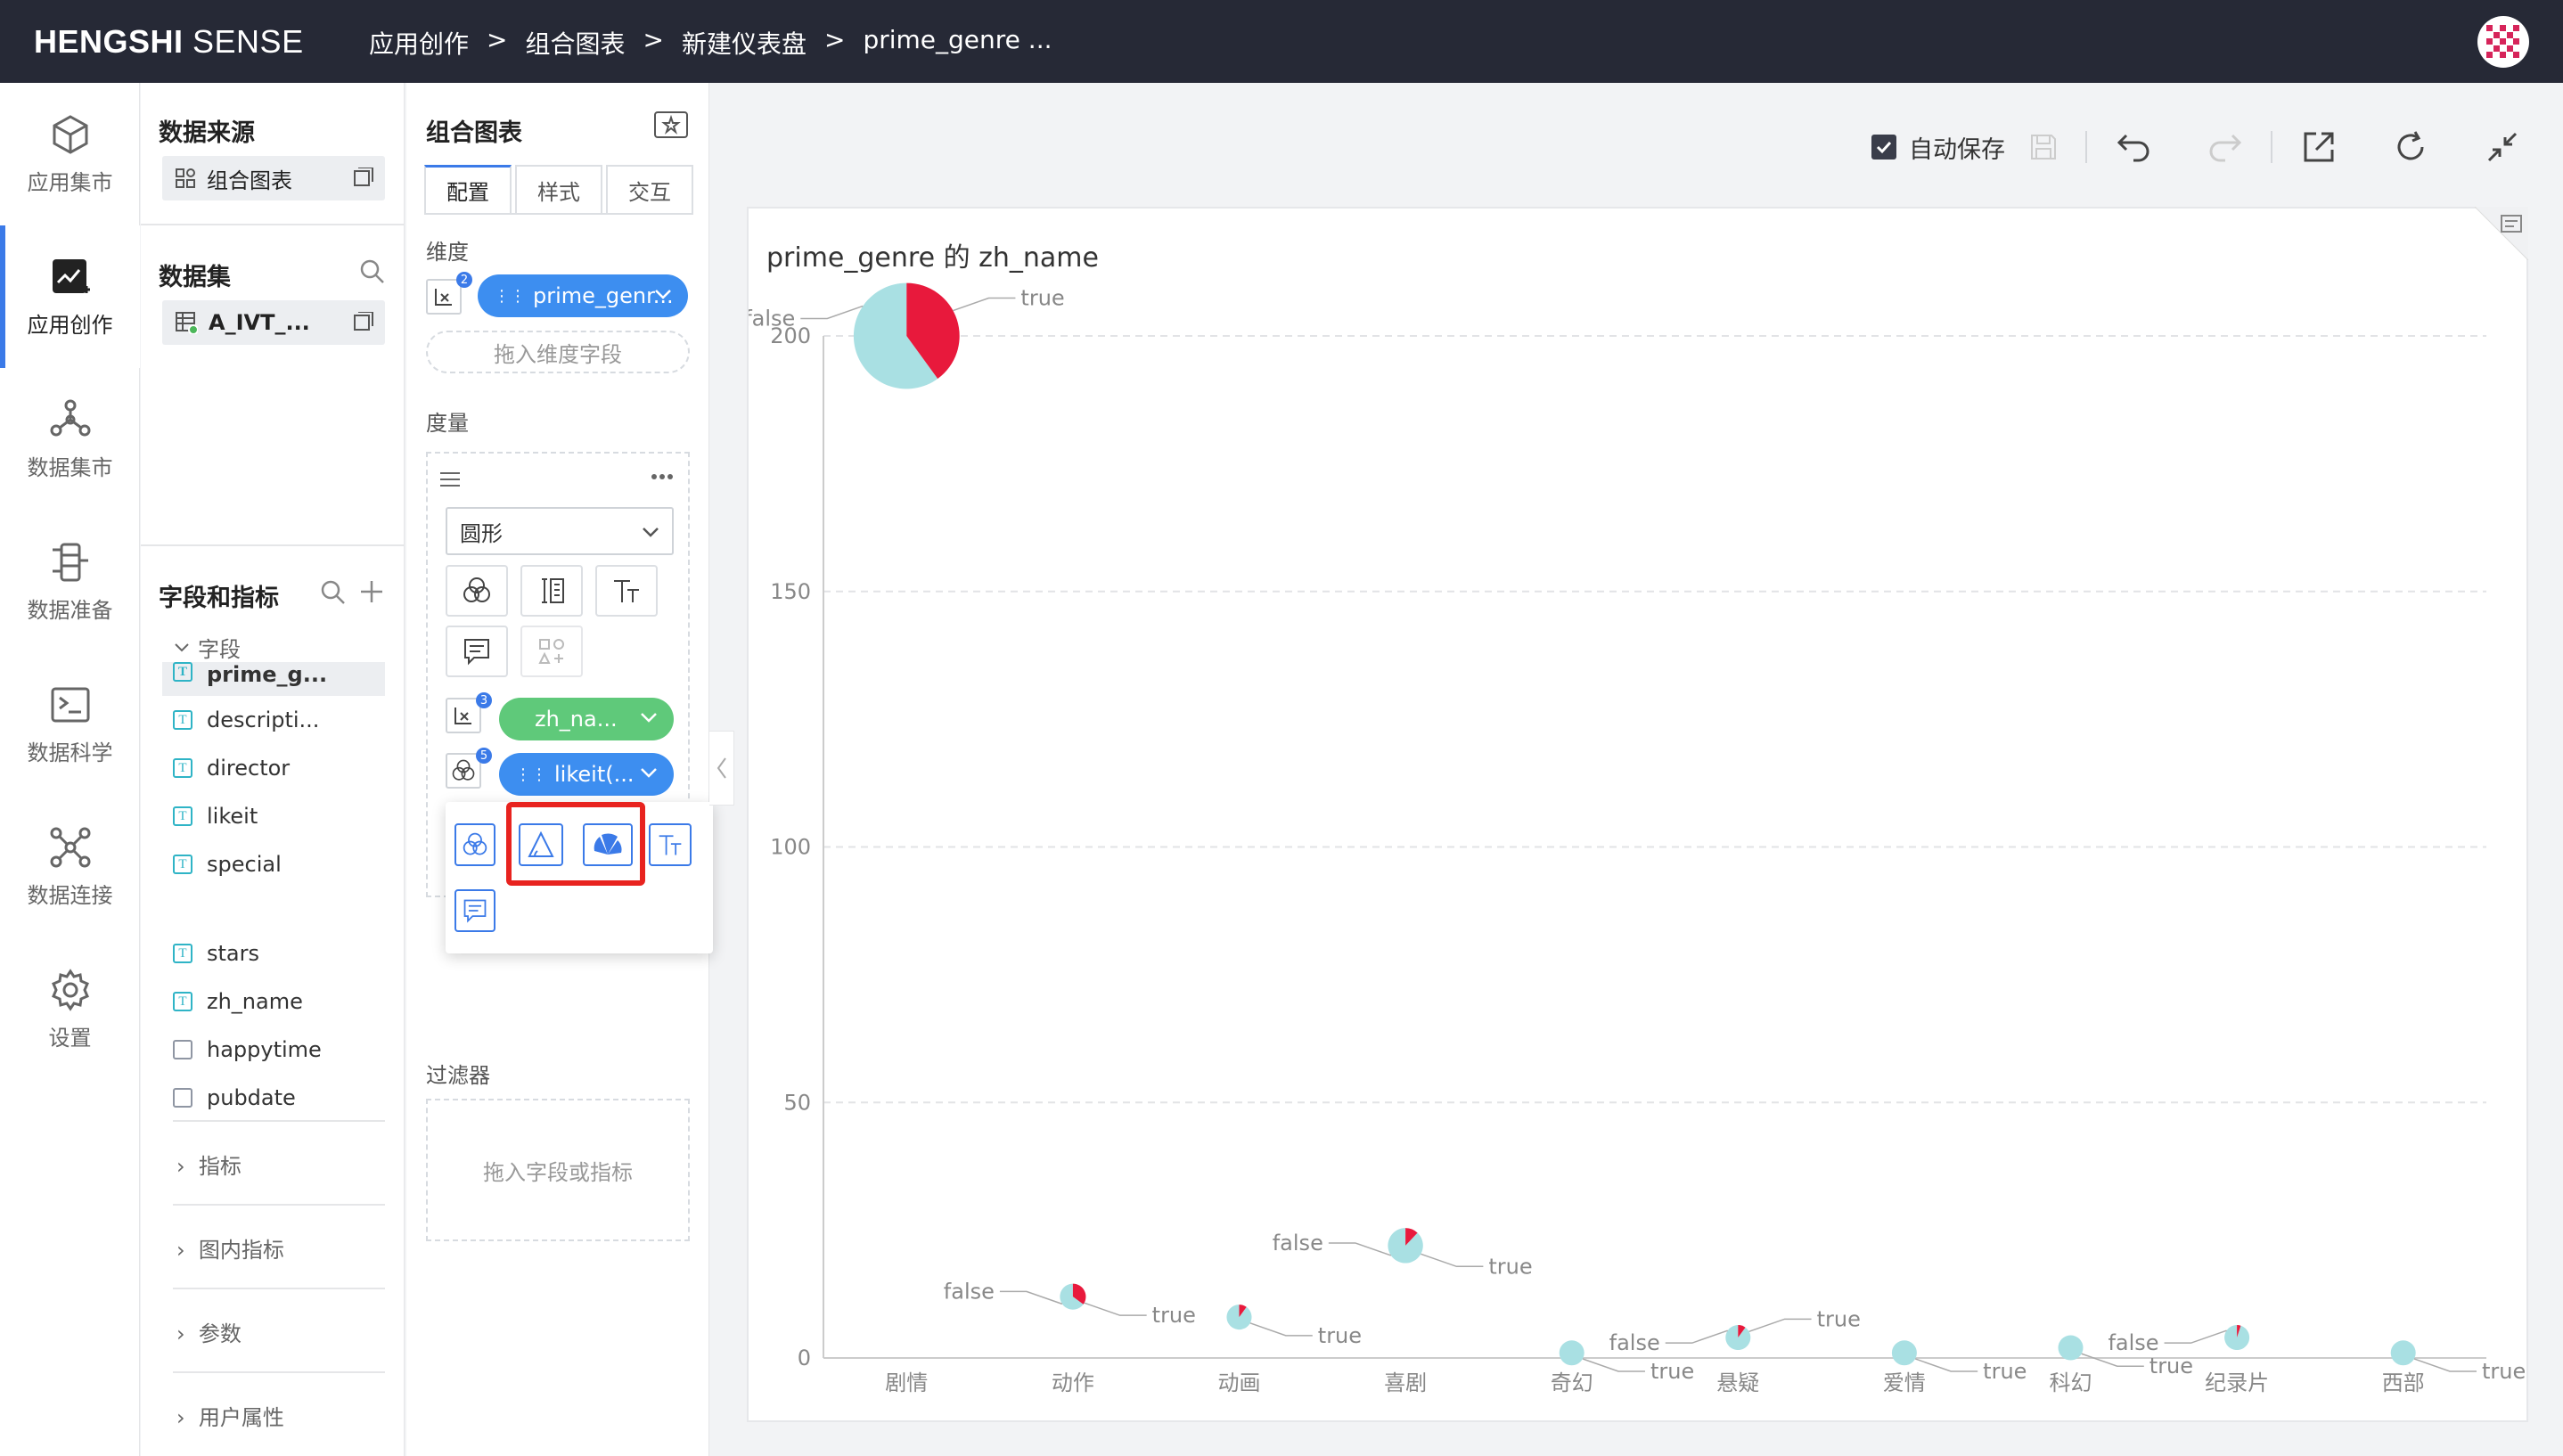 This screenshot has height=1456, width=2563. I want to click on nav-settings: 设置, so click(70, 1010).